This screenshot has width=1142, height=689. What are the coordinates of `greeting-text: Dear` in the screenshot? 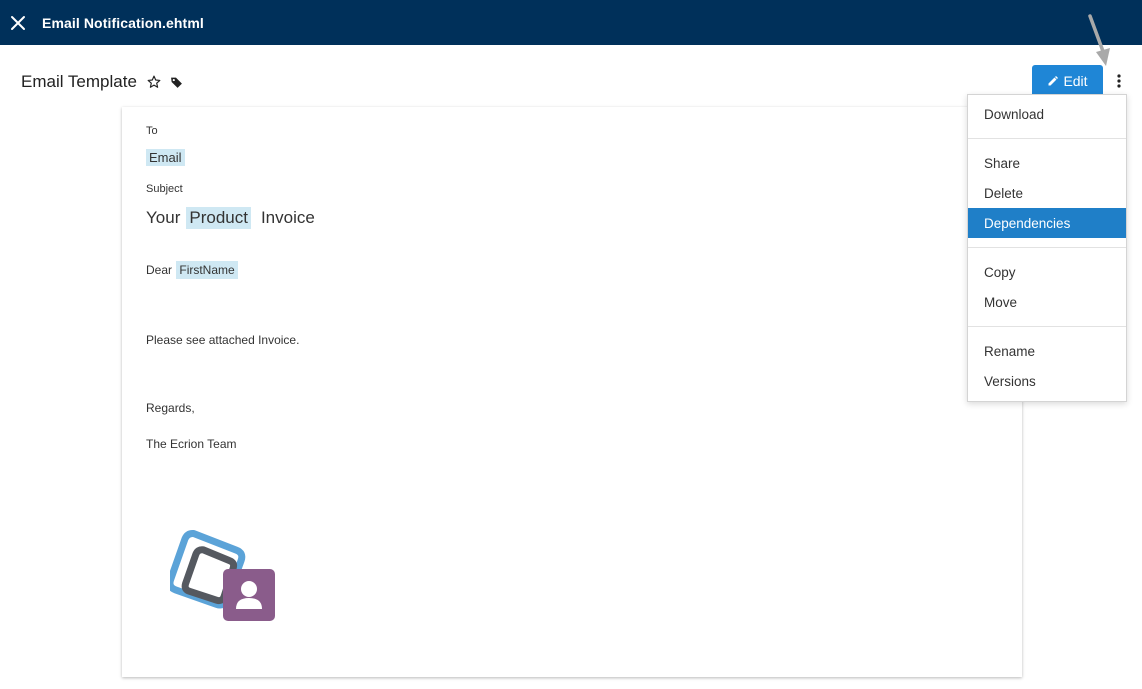 It's located at (159, 270).